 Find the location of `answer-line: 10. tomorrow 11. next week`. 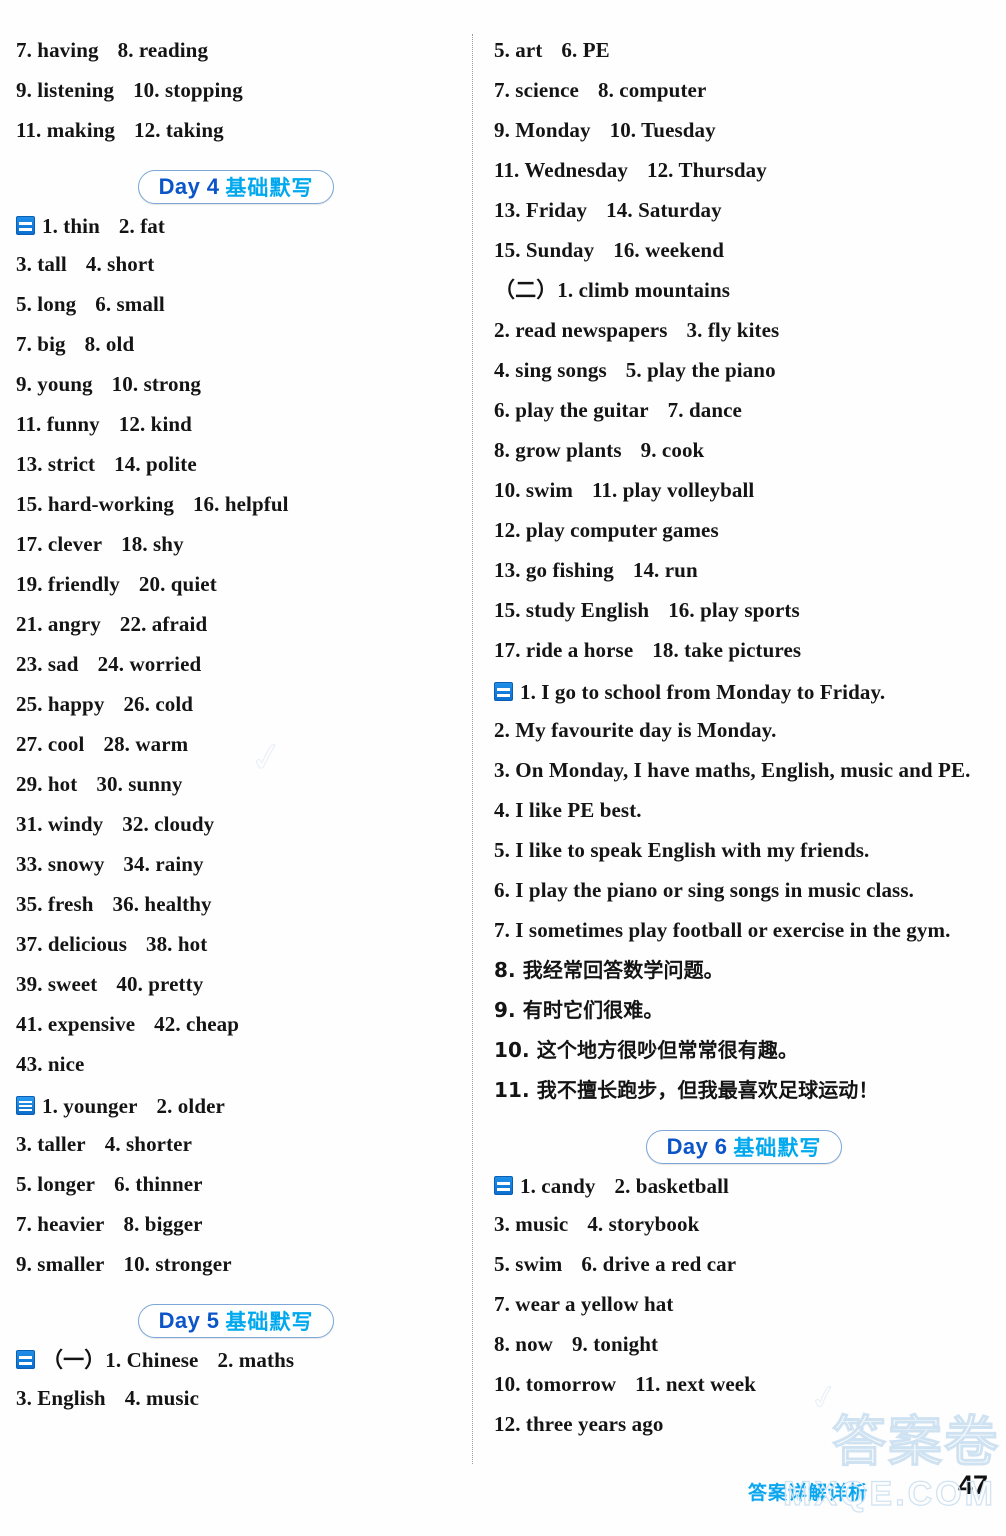

answer-line: 10. tomorrow 11. next week is located at coordinates (744, 1394).